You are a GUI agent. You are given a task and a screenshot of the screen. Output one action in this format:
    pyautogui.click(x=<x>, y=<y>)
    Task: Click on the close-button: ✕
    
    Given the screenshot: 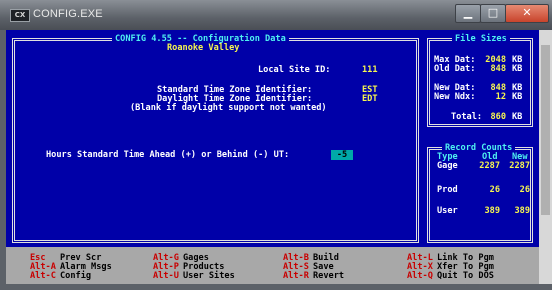 What is the action you would take?
    pyautogui.click(x=527, y=13)
    